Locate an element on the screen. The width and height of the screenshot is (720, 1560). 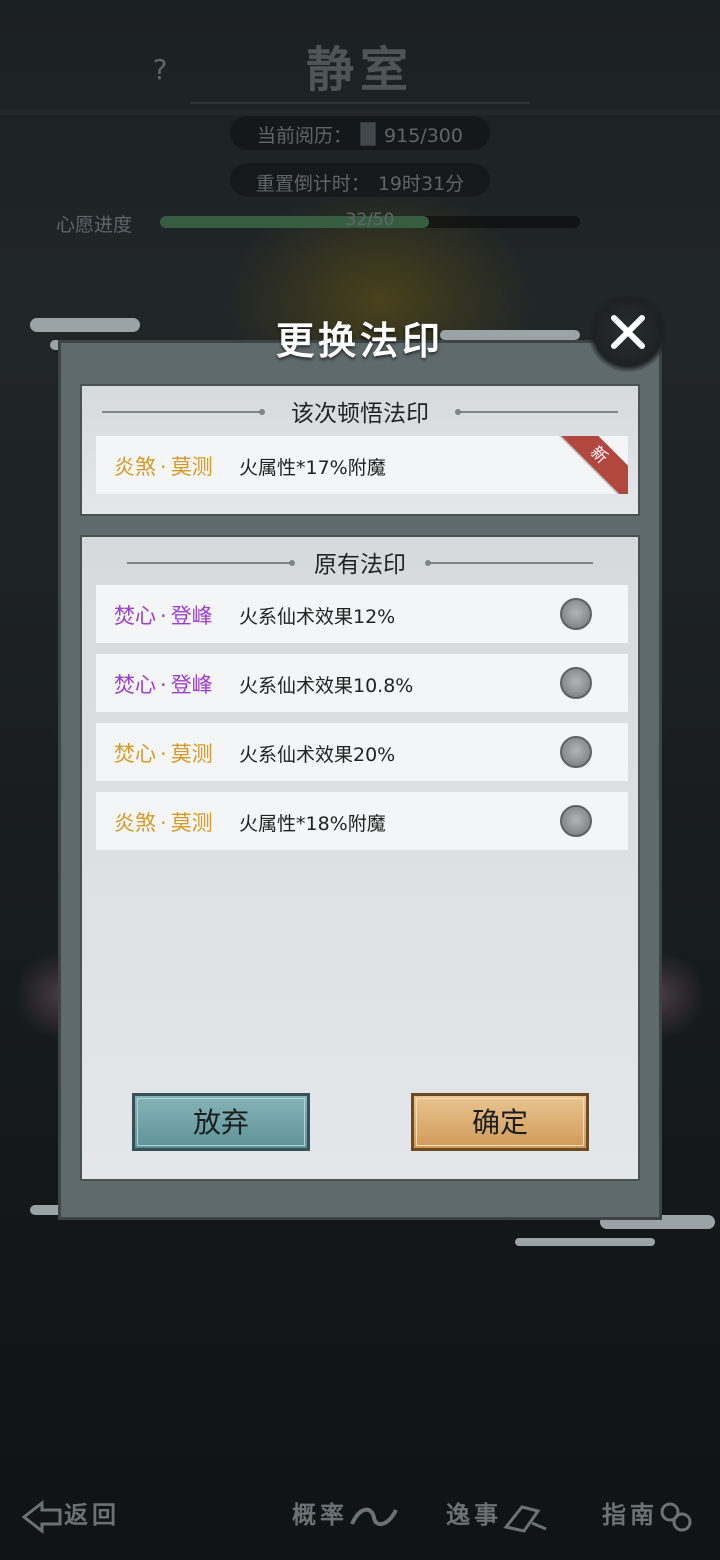
overview-button: 概率 is located at coordinates (346, 1513).